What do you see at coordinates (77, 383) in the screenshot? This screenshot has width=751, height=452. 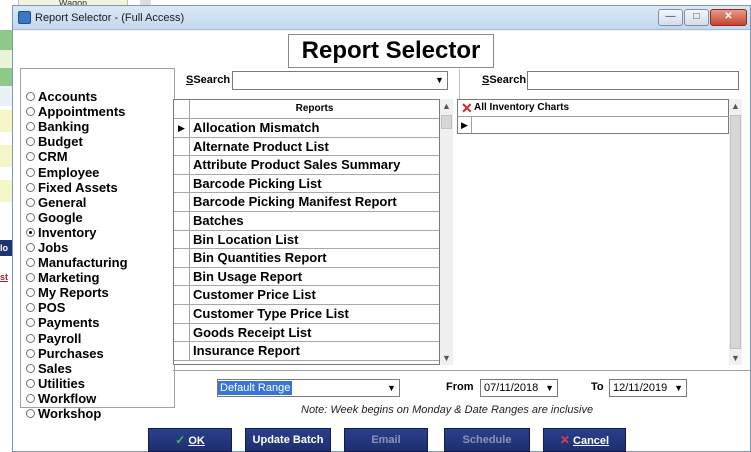 I see `category-radio-item: Utilities` at bounding box center [77, 383].